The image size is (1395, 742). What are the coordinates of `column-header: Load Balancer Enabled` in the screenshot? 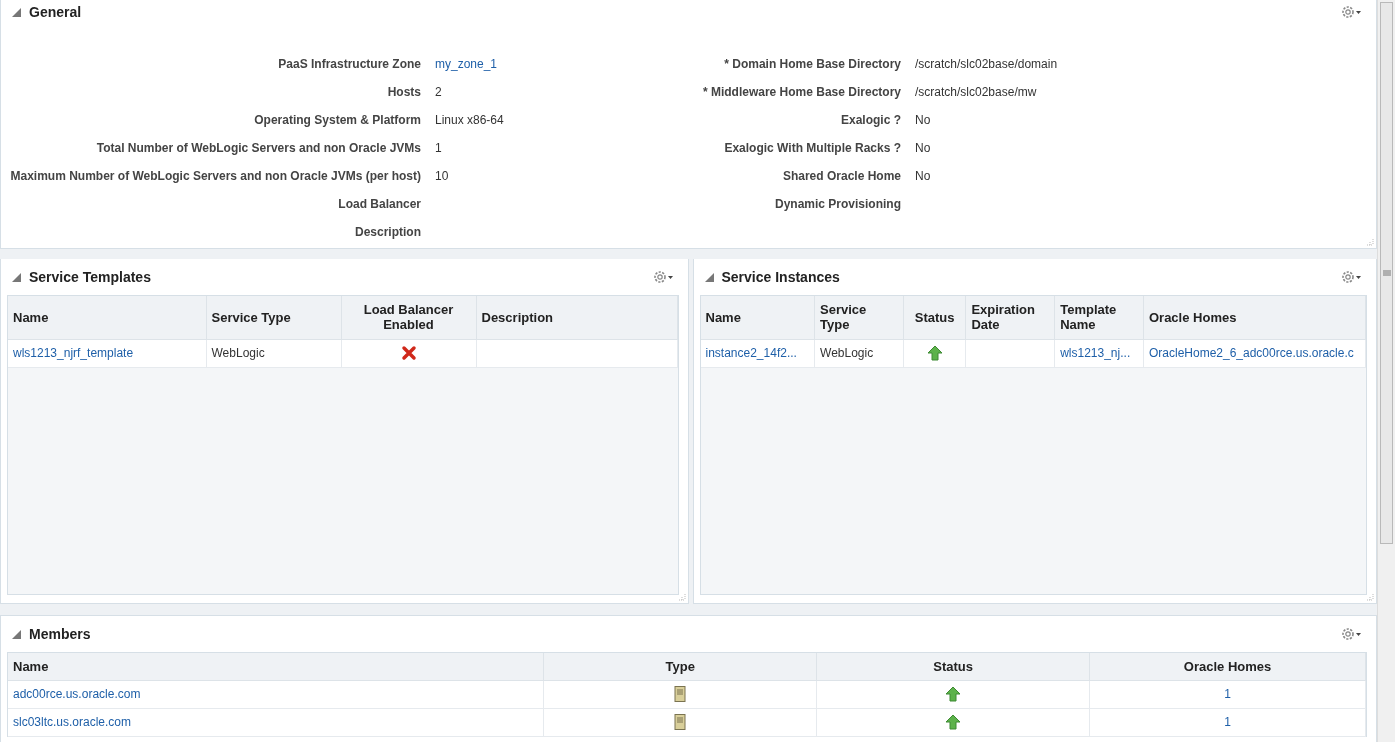 It's located at (408, 317).